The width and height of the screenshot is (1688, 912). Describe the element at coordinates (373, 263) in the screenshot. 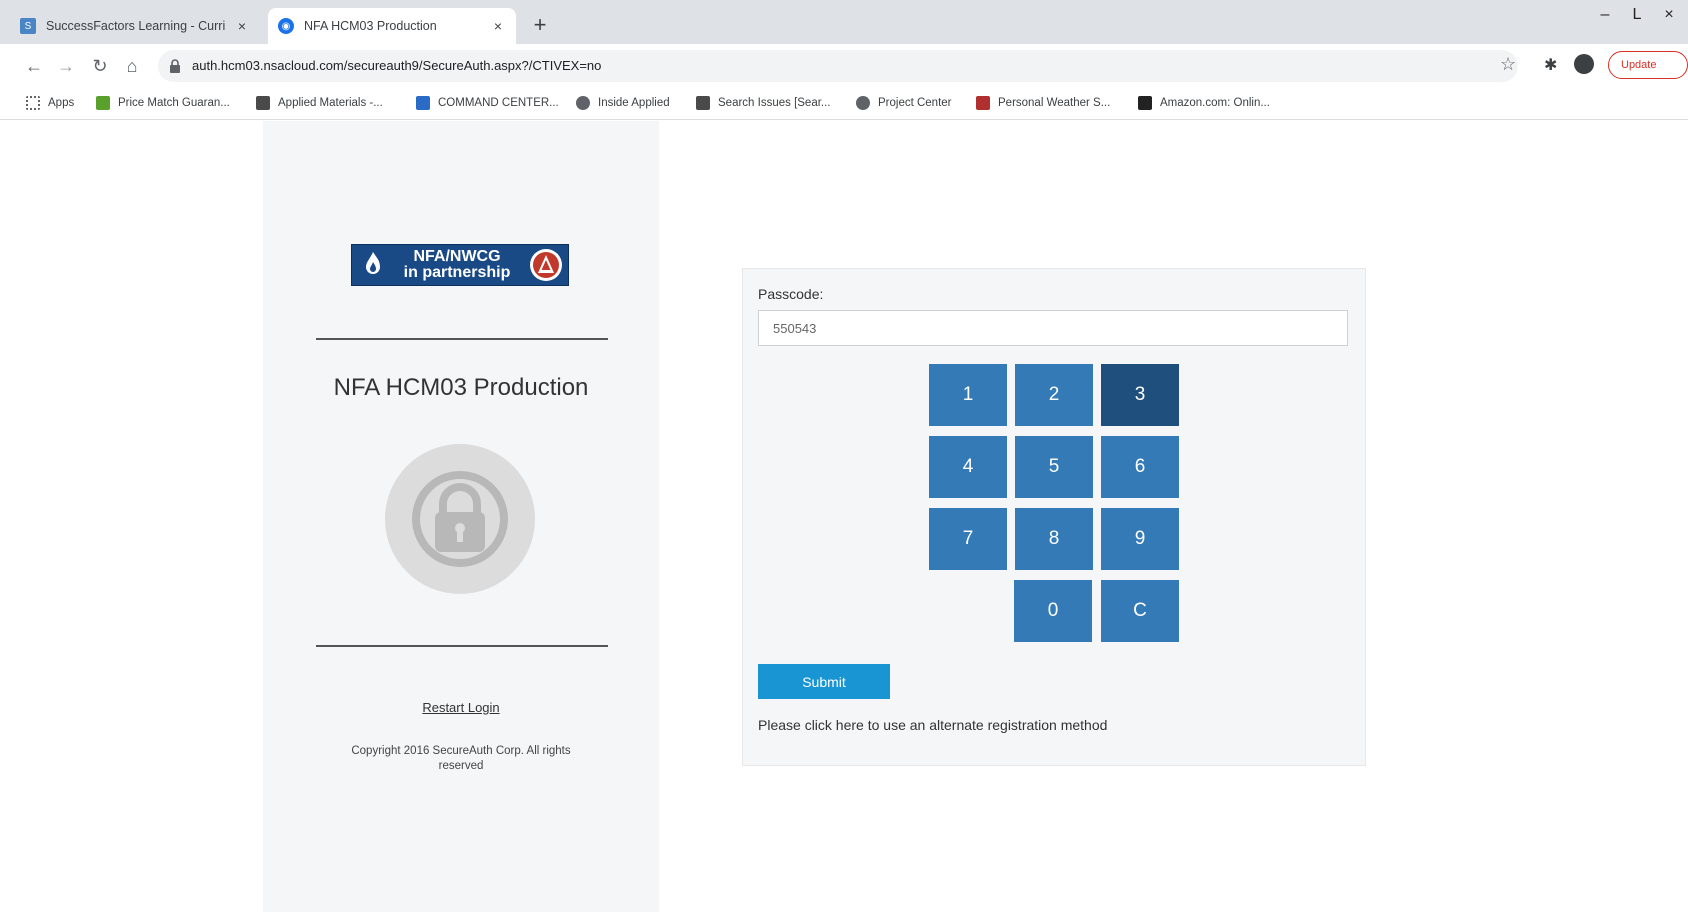

I see `flame-emblem-icon` at that location.